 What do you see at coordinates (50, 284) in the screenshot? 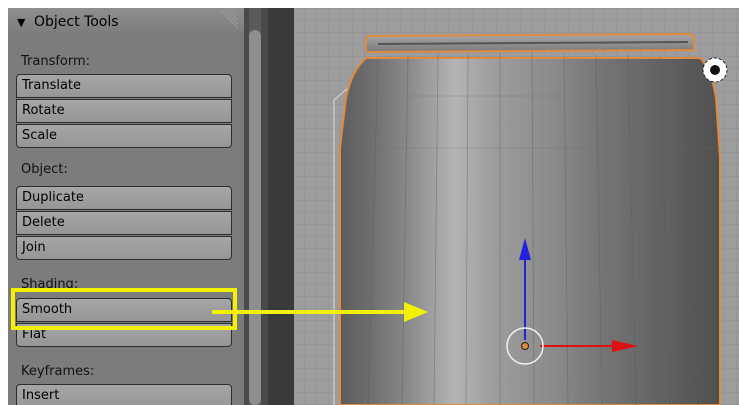
I see `shading-section-label: Shading:` at bounding box center [50, 284].